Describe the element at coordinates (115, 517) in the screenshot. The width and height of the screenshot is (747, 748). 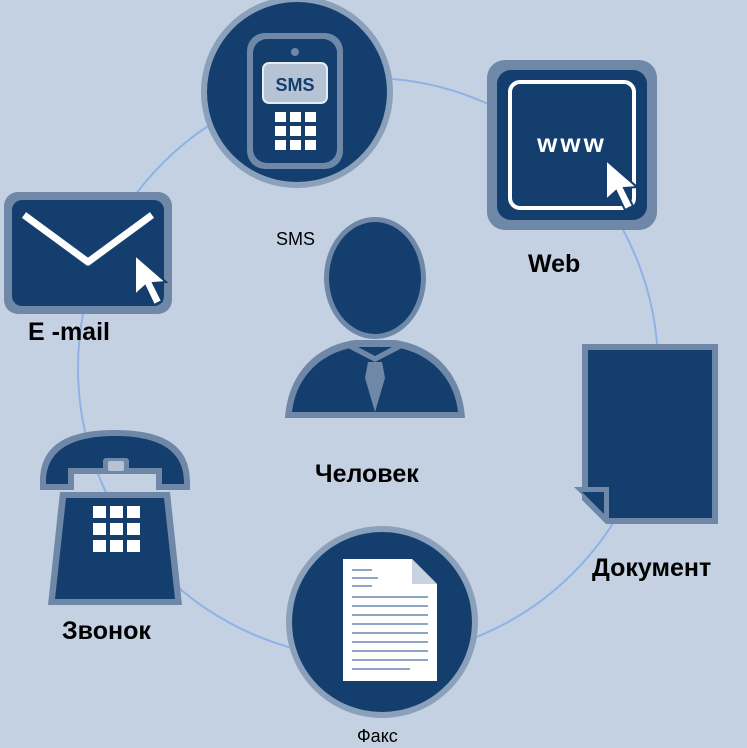
I see `telephone-icon` at that location.